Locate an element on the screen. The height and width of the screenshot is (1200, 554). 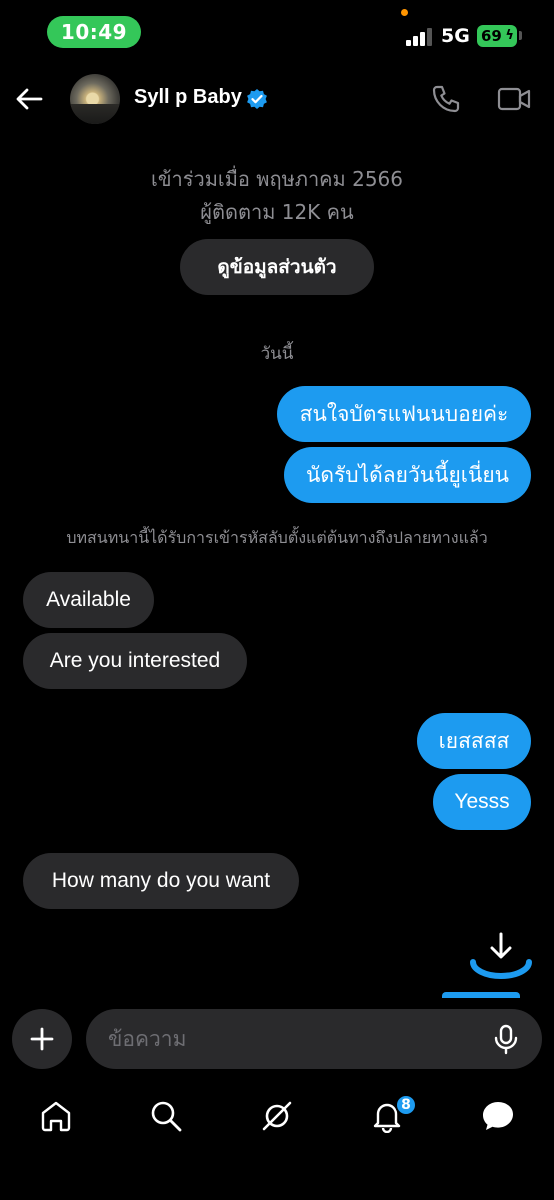
add-attachment-button is located at coordinates (42, 1039).